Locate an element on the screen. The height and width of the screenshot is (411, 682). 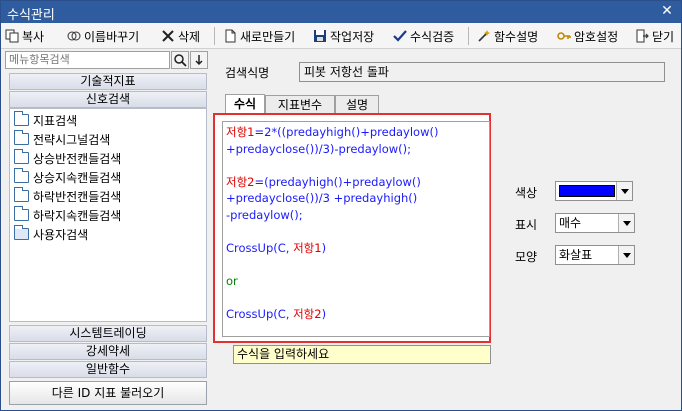
rename-button: 이름바꾸기 is located at coordinates (103, 36).